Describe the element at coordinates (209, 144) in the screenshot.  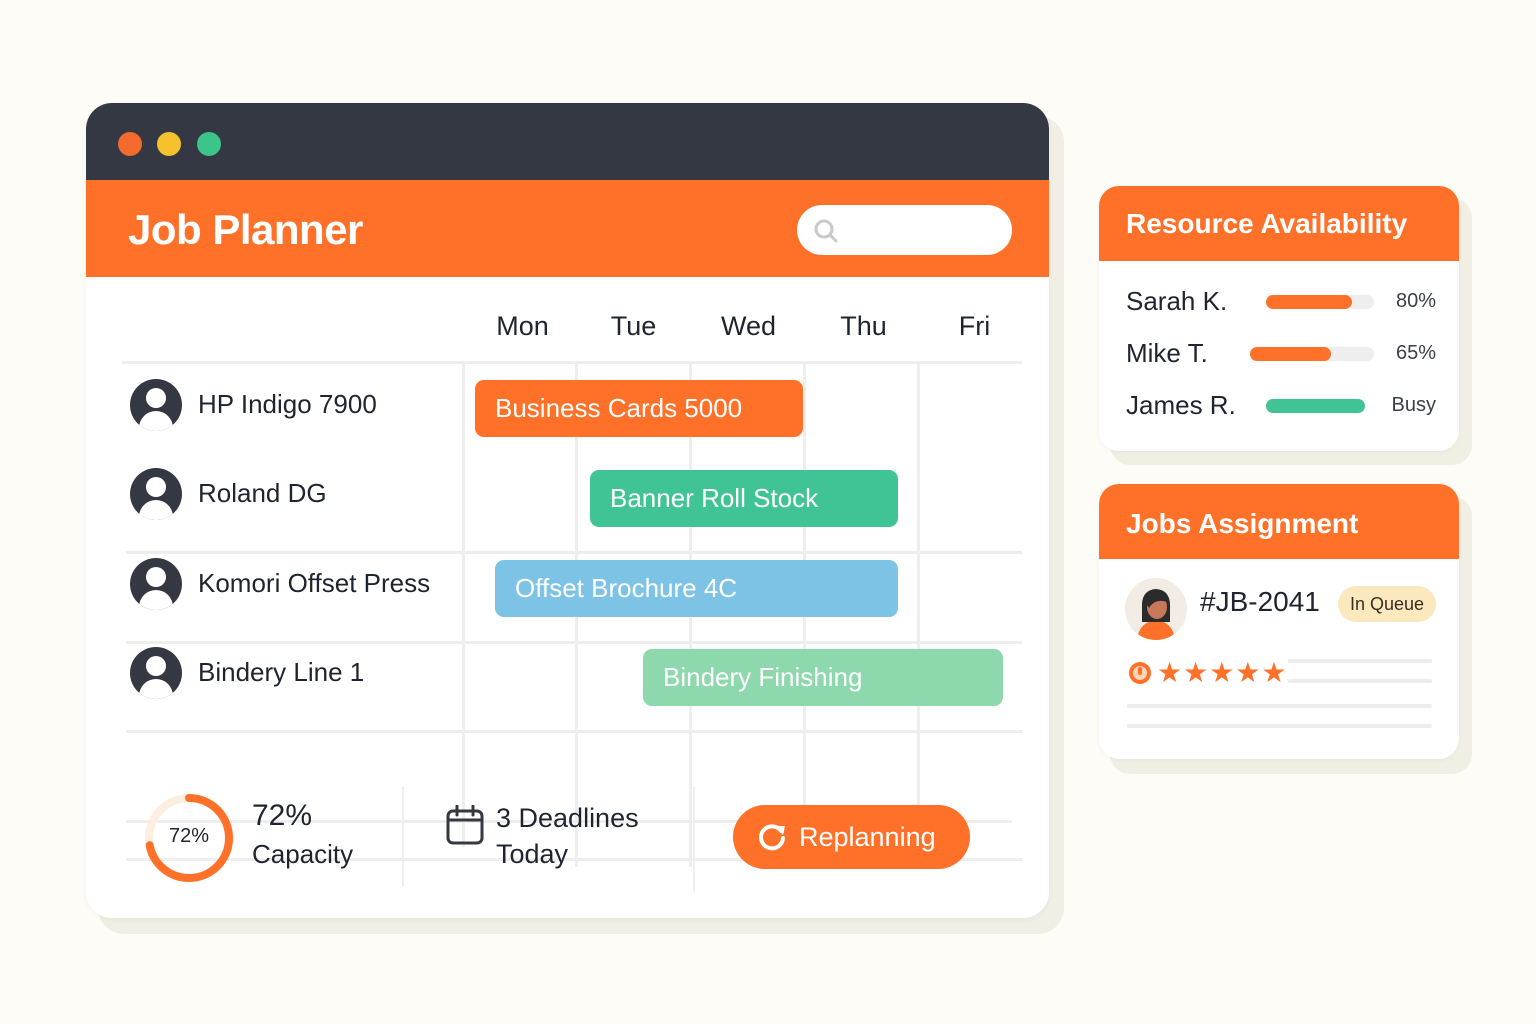
I see `maximize-window-dot` at that location.